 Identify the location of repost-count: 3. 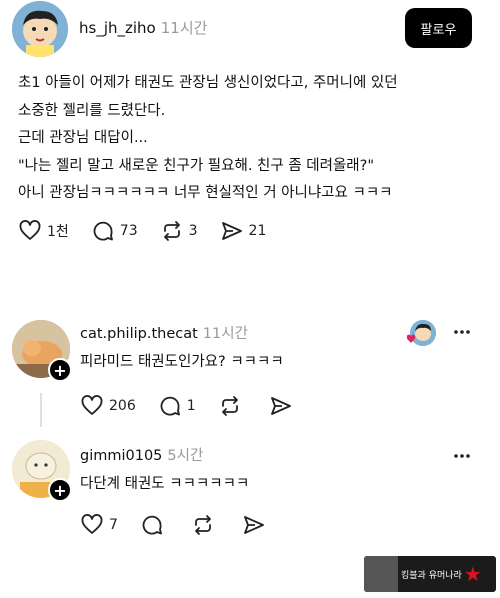
(193, 231).